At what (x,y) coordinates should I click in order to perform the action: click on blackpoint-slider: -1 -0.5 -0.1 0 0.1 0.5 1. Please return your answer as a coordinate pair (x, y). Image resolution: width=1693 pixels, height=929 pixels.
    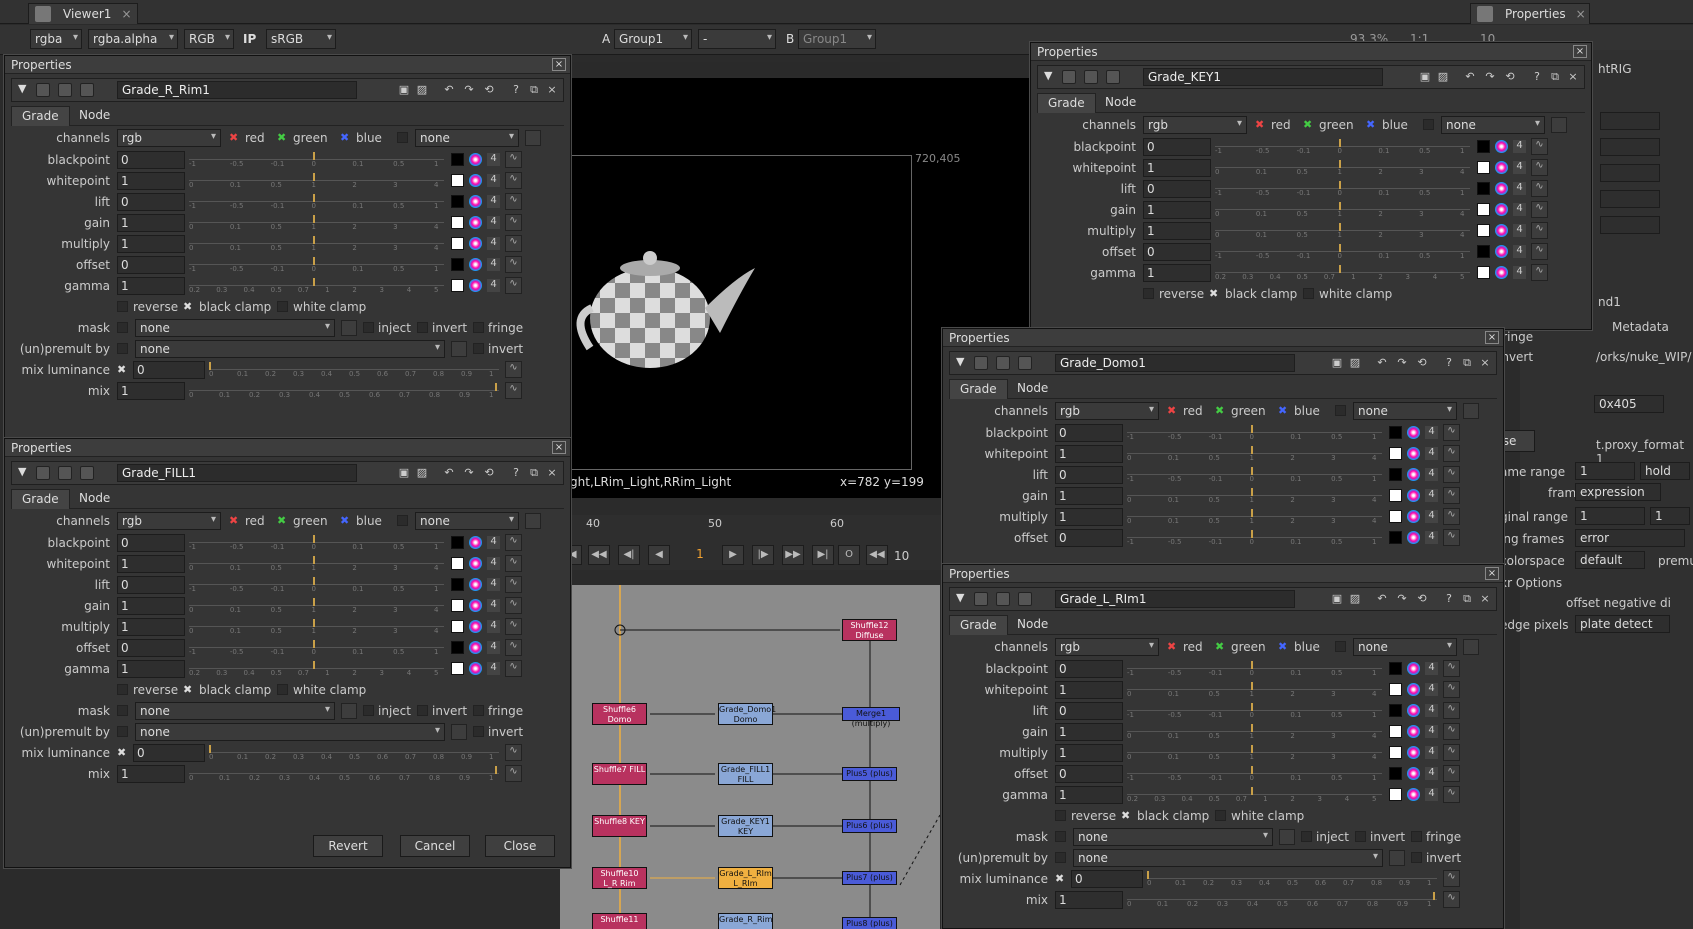
    Looking at the image, I should click on (1254, 669).